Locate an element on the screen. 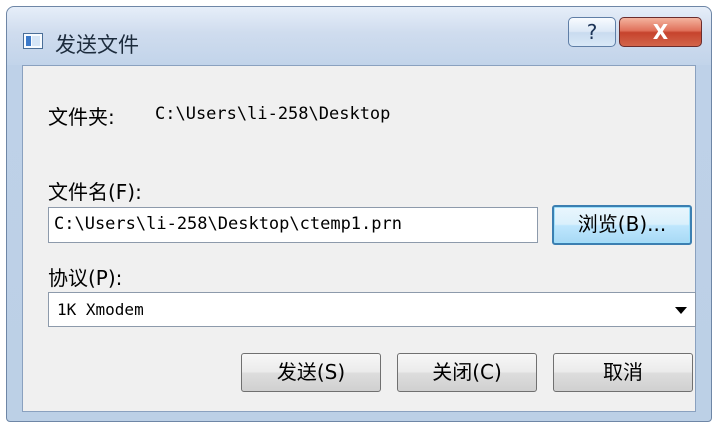  title-bar: 发送文件 ? X is located at coordinates (359, 36).